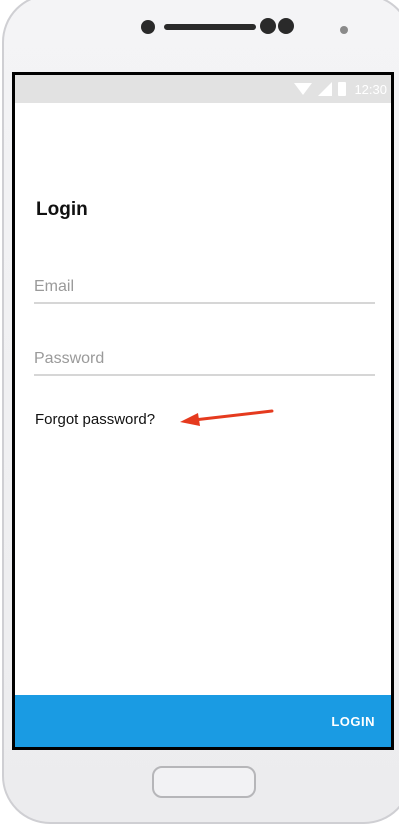 This screenshot has width=399, height=824. Describe the element at coordinates (204, 287) in the screenshot. I see `email-field` at that location.